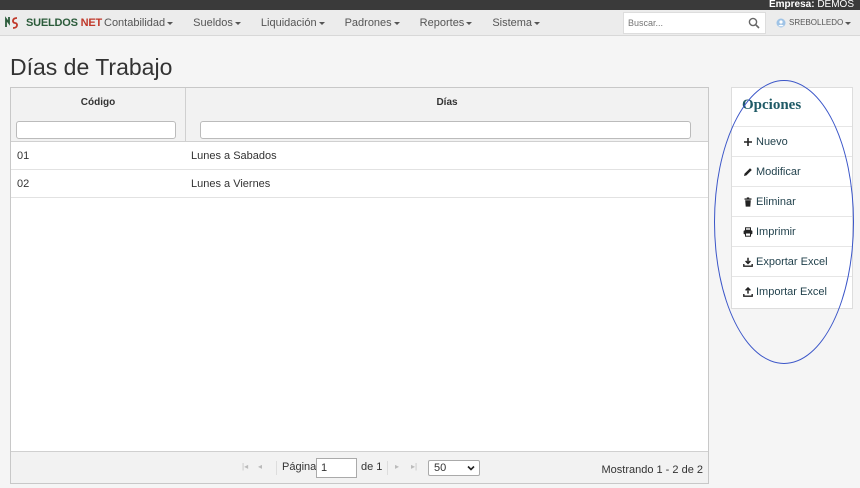 This screenshot has width=860, height=488. I want to click on company-value: DEMOS, so click(835, 5).